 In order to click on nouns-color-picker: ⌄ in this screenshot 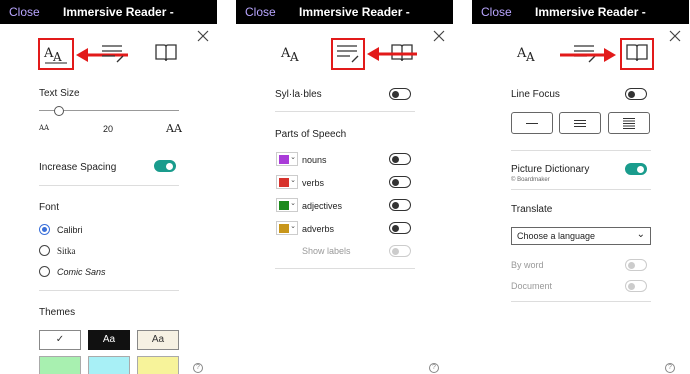, I will do `click(287, 159)`.